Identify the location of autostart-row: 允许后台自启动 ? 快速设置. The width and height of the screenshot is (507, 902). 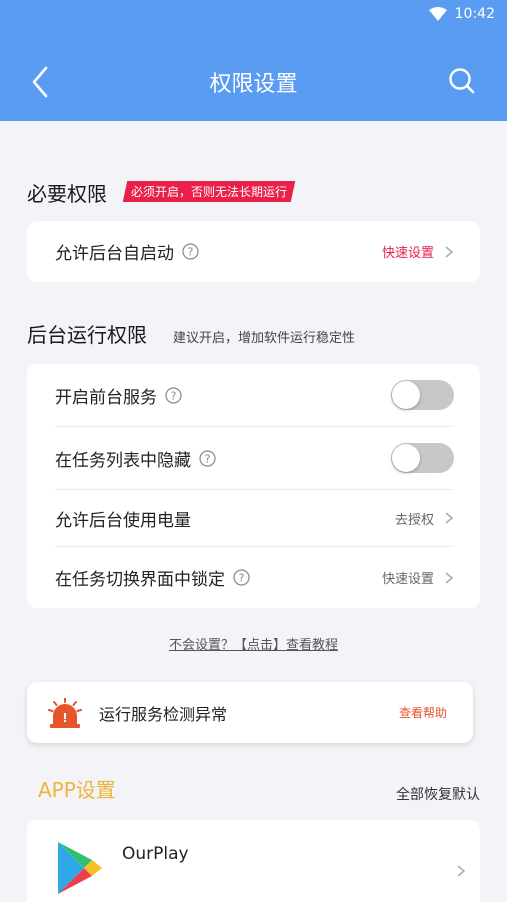
(253, 251).